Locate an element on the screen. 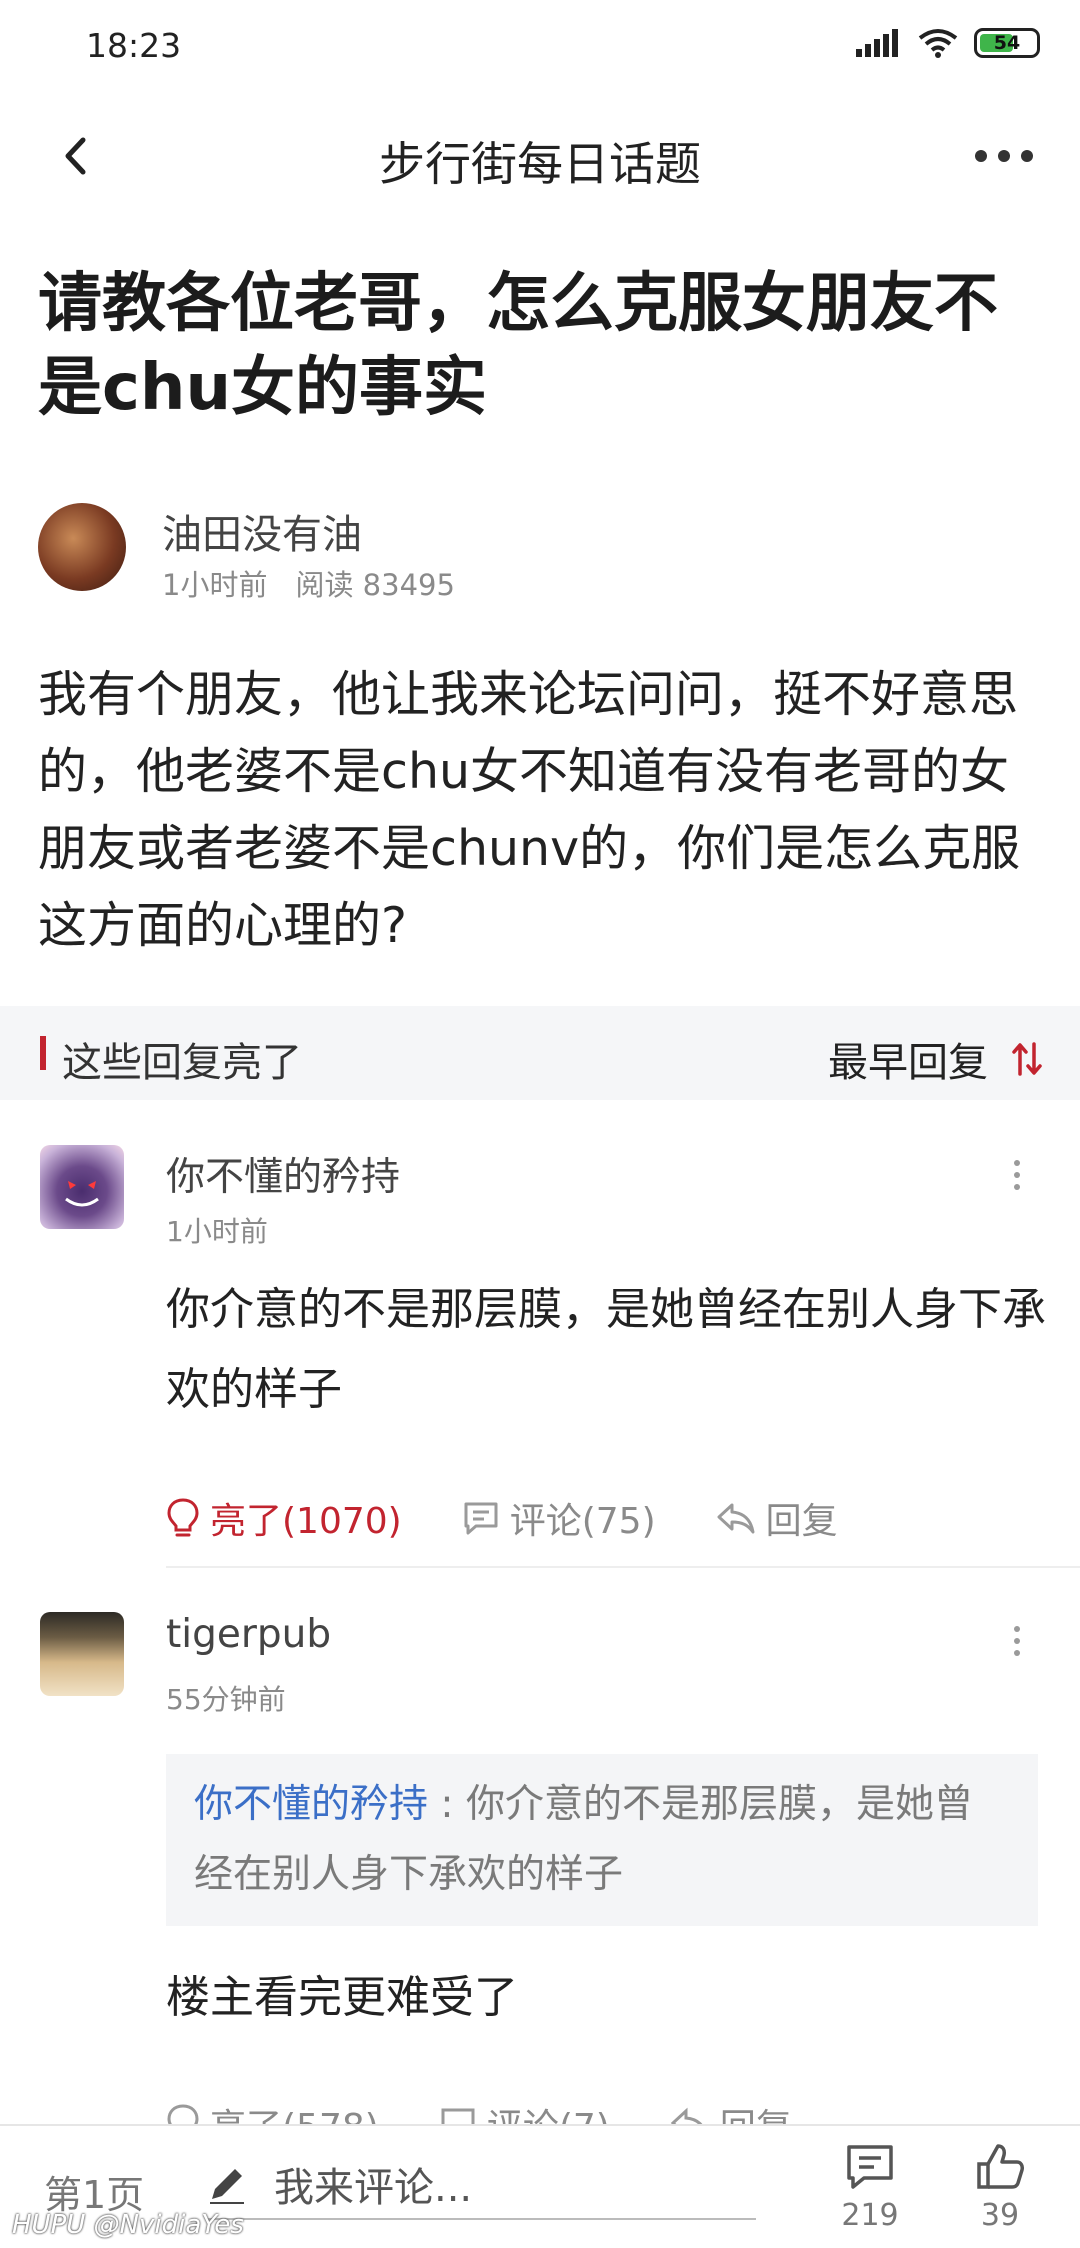 The height and width of the screenshot is (2248, 1080). nav-bar: 步行街每日话题 is located at coordinates (540, 156).